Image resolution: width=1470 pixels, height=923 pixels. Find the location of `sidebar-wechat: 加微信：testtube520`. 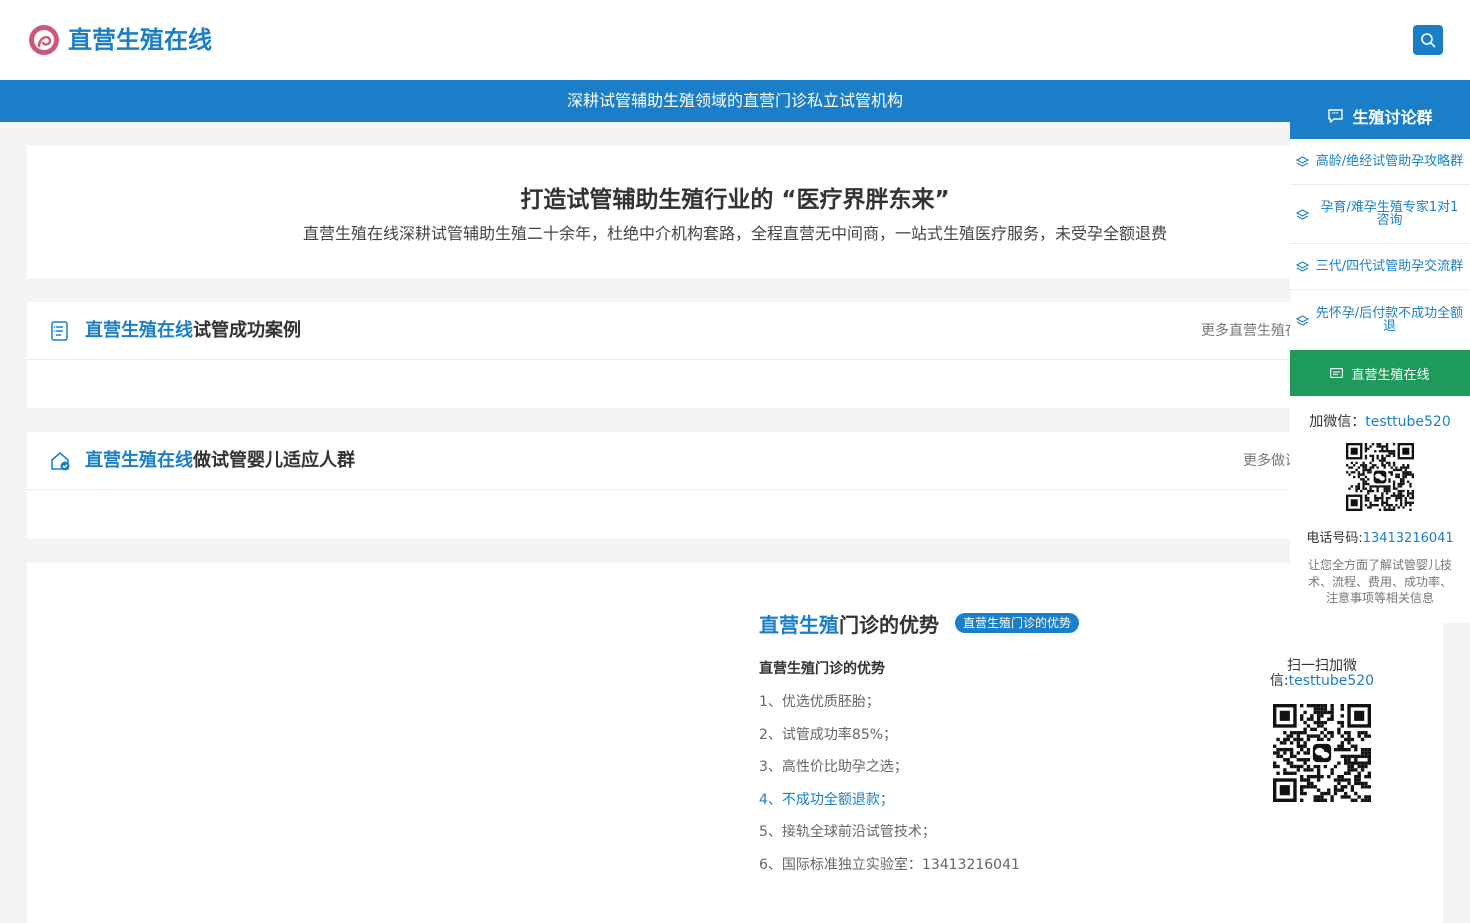

sidebar-wechat: 加微信：testtube520 is located at coordinates (1380, 421).